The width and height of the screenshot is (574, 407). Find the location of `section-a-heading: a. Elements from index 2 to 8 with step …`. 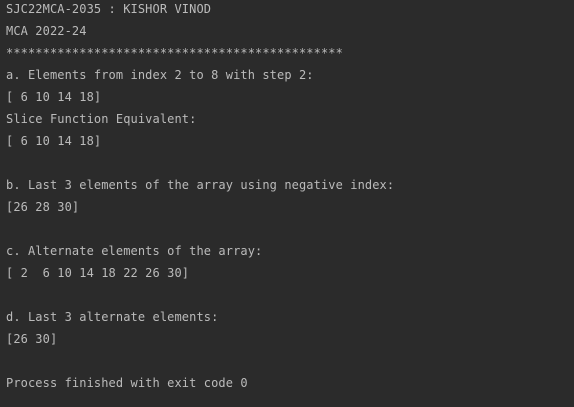

section-a-heading: a. Elements from index 2 to 8 with step … is located at coordinates (160, 75).